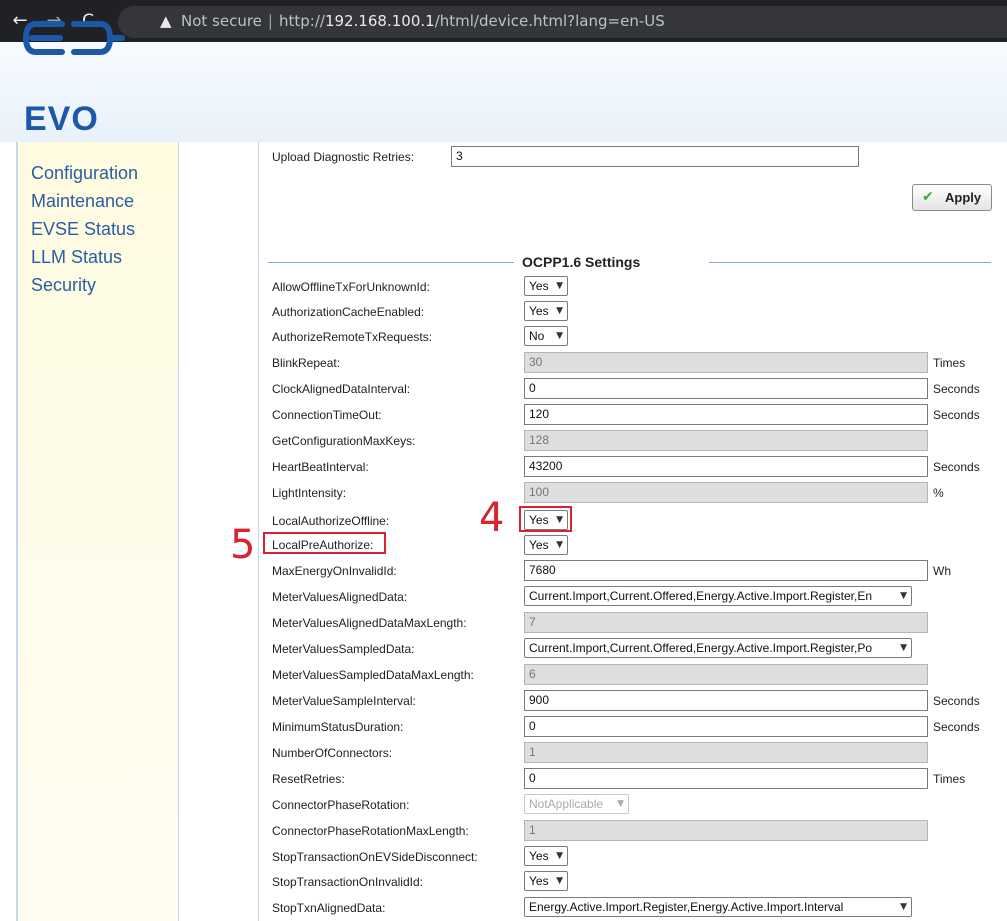 This screenshot has width=1007, height=921. What do you see at coordinates (726, 830) in the screenshot?
I see `connector-phase-rotation-max-length-input: 1` at bounding box center [726, 830].